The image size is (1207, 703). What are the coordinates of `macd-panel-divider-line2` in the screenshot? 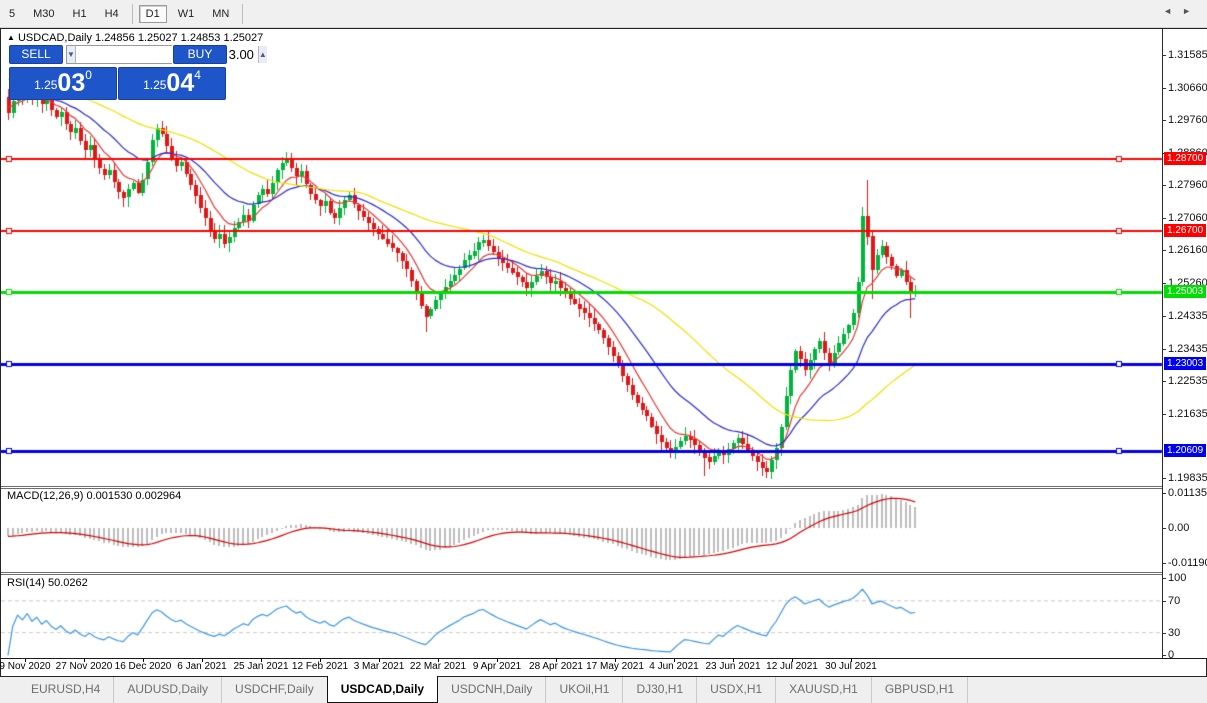 It's located at (603, 488).